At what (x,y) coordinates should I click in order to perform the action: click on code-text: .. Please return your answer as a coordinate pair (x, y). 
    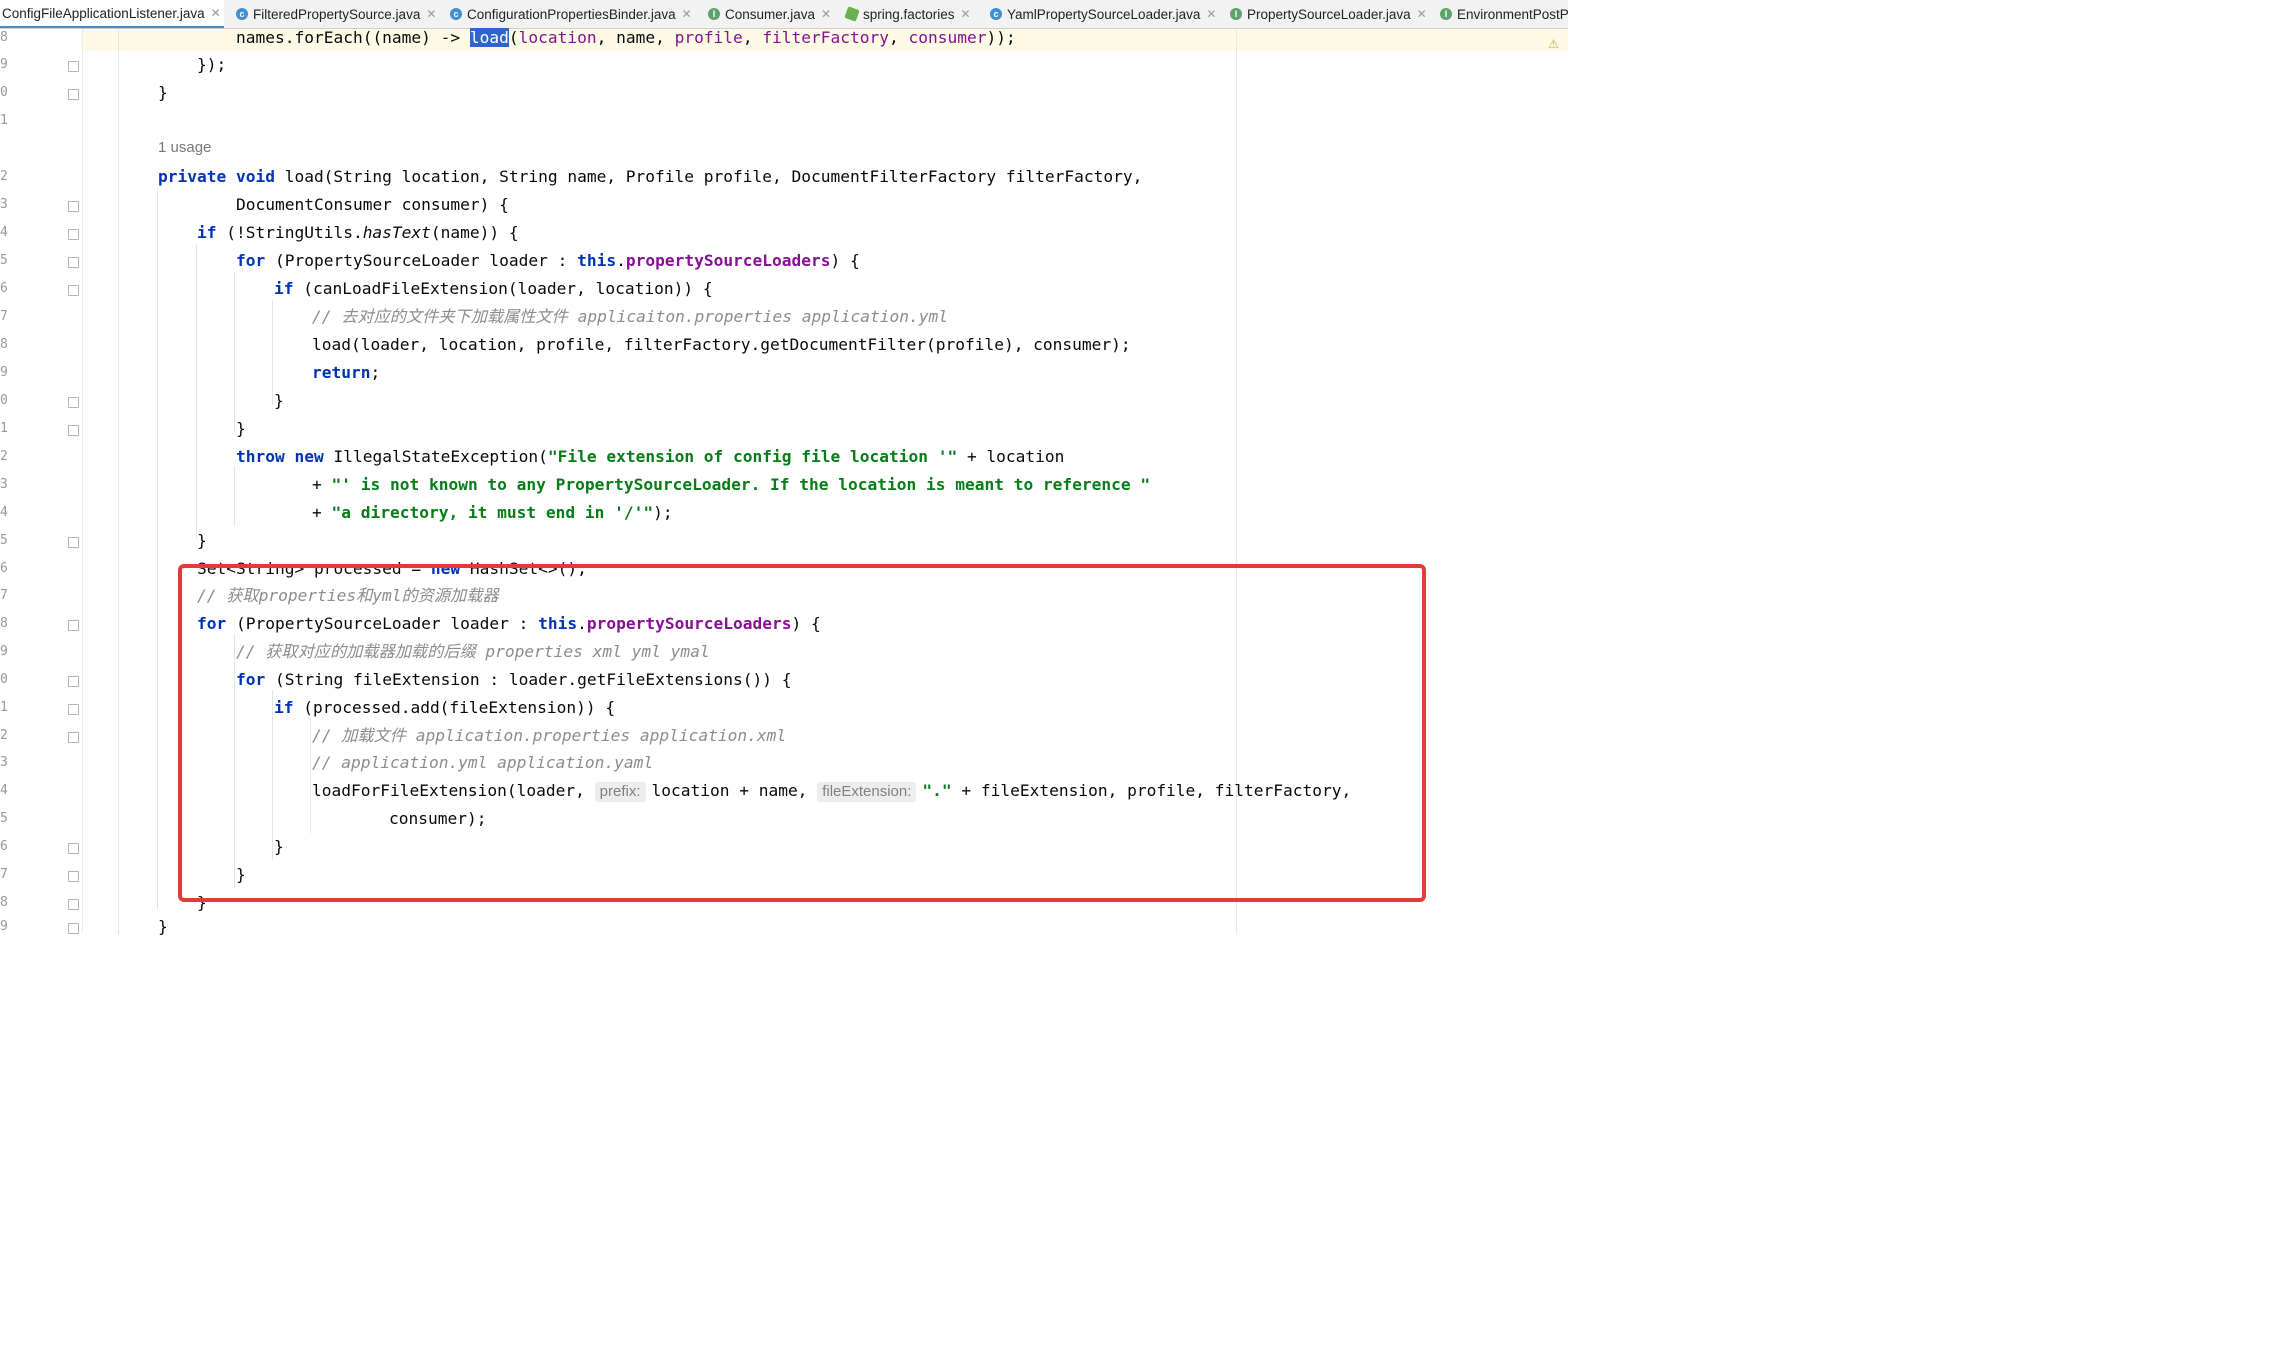
    Looking at the image, I should click on (621, 260).